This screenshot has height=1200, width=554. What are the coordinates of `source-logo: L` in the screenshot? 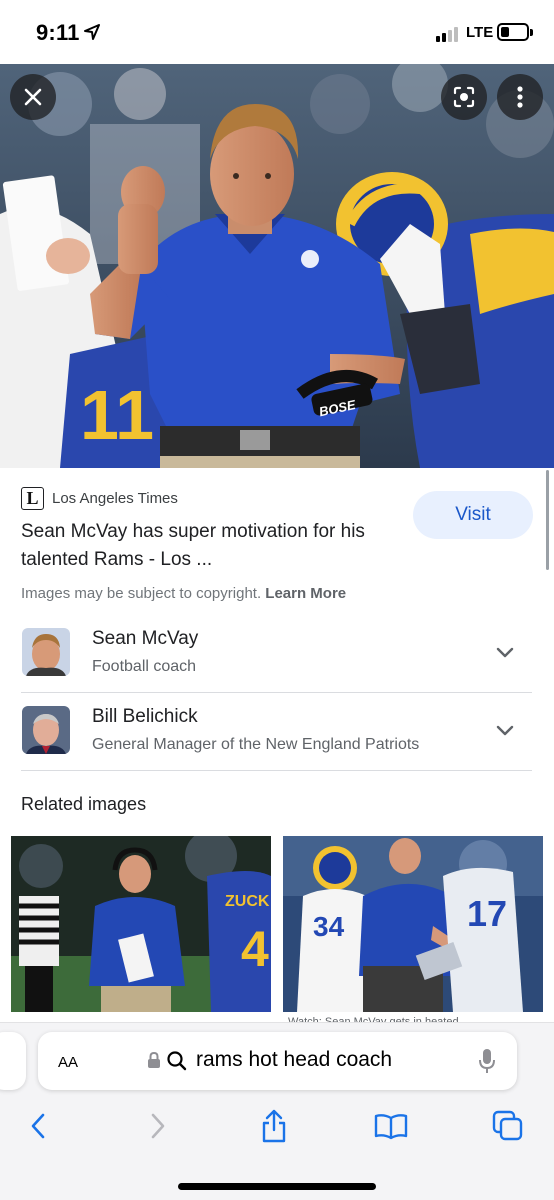 It's located at (32, 498).